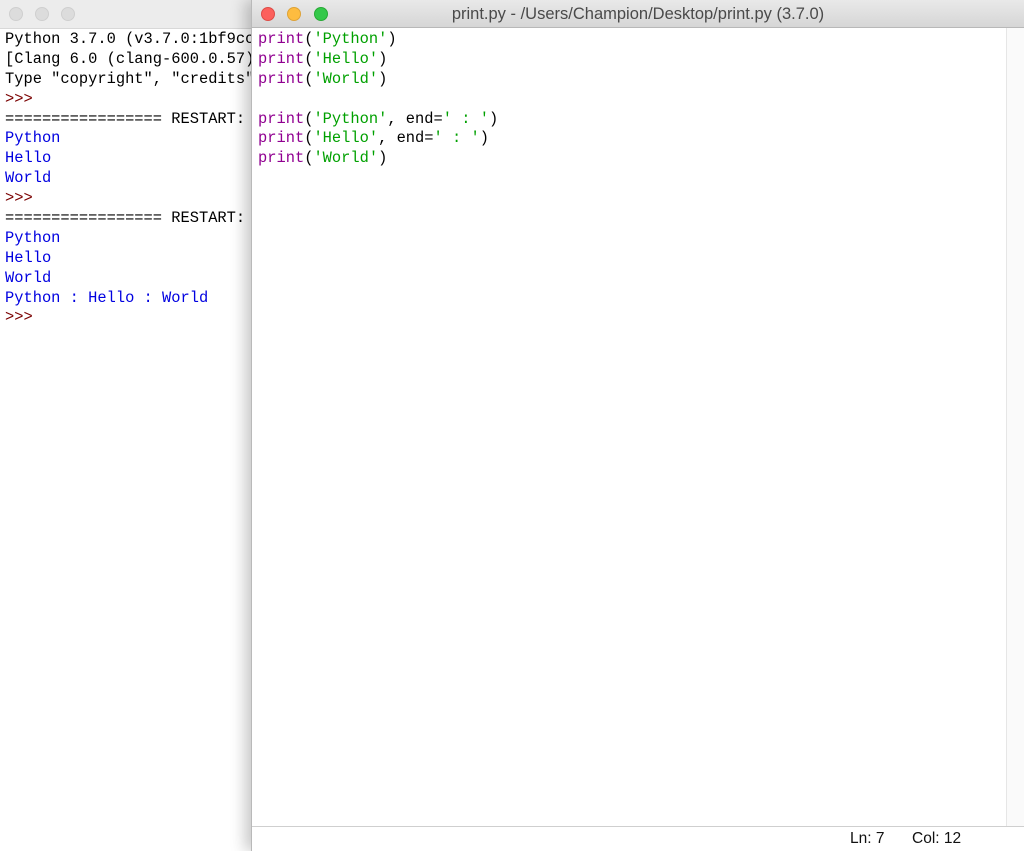 Image resolution: width=1024 pixels, height=851 pixels. I want to click on minimize-button, so click(42, 14).